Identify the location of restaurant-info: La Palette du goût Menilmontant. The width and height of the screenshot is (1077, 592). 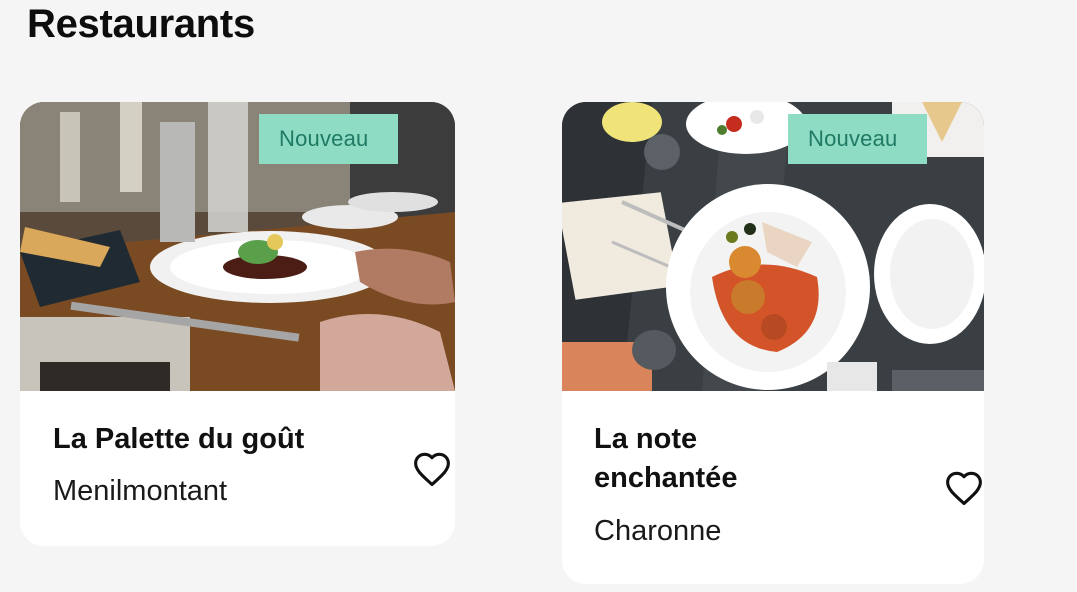
(178, 465).